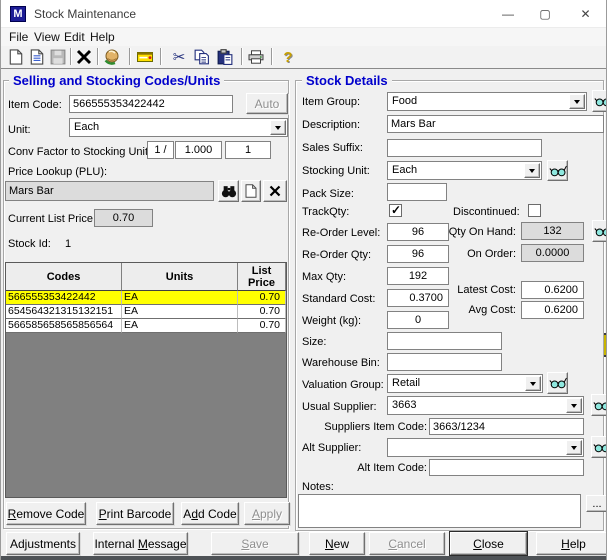 The image size is (607, 560). I want to click on weight-input, so click(418, 320).